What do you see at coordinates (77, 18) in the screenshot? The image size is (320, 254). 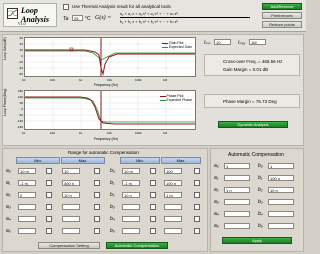 I see `ta-input: 25` at bounding box center [77, 18].